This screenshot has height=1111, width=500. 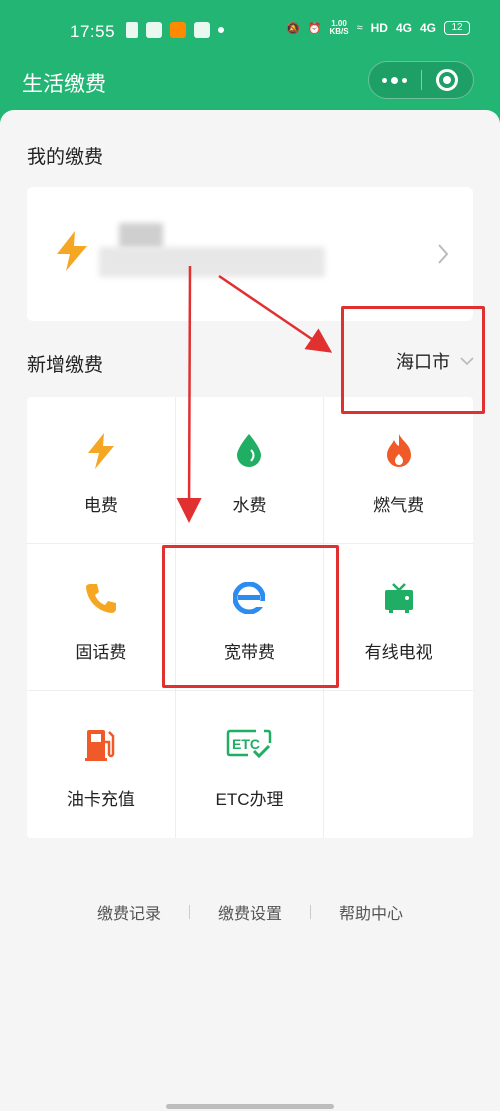 I want to click on etc-badge: ETC, so click(x=246, y=744).